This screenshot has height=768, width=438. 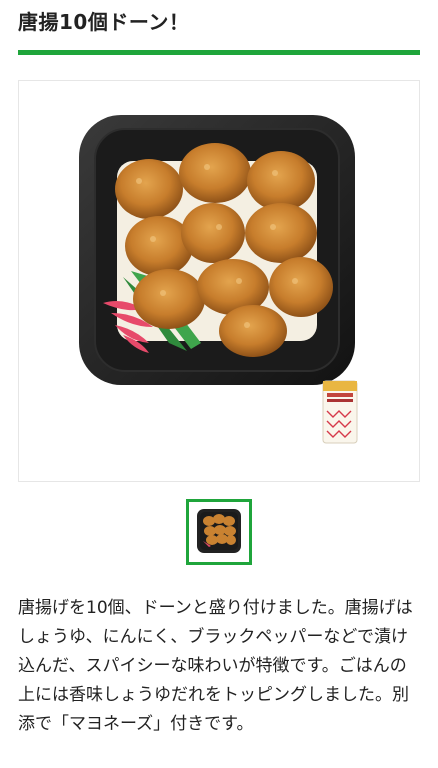 What do you see at coordinates (104, 22) in the screenshot?
I see `page-title: 唐揚10個ドーン！` at bounding box center [104, 22].